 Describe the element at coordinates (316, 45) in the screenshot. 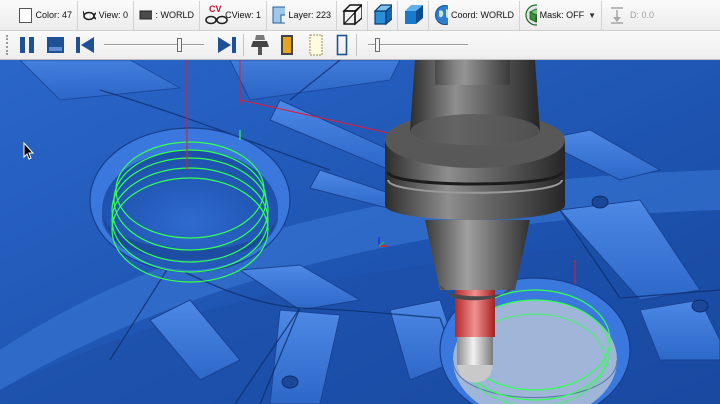

I see `stock-icon` at that location.